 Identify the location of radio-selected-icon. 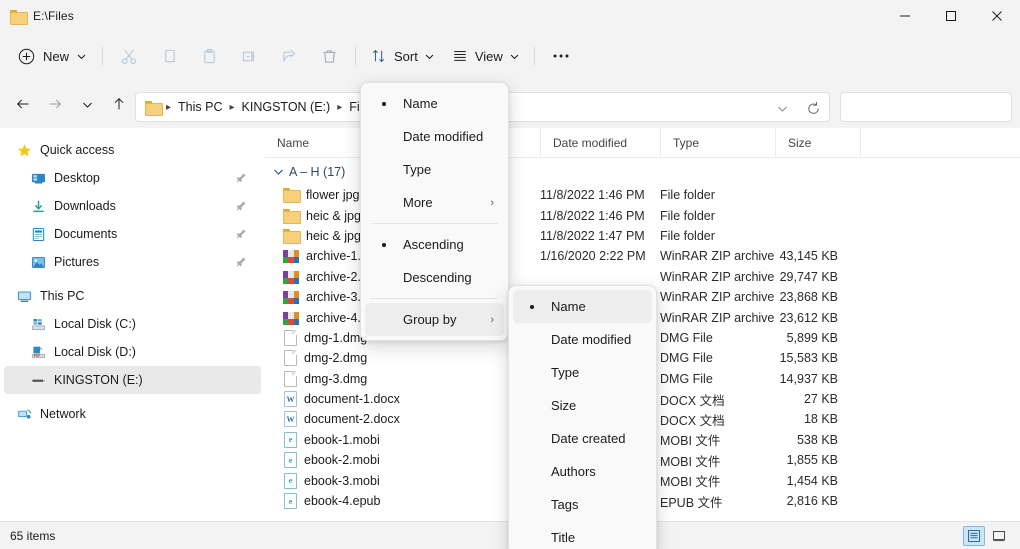
(384, 103).